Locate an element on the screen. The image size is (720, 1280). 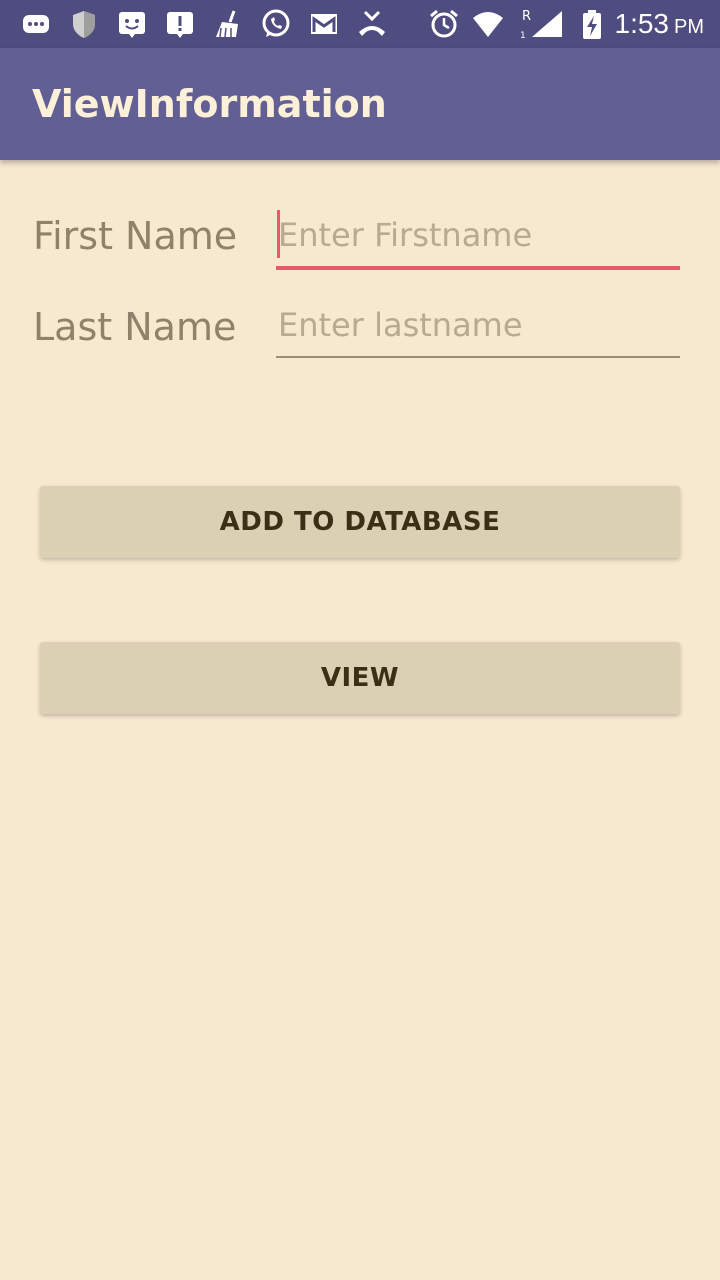
shield-icon is located at coordinates (84, 24).